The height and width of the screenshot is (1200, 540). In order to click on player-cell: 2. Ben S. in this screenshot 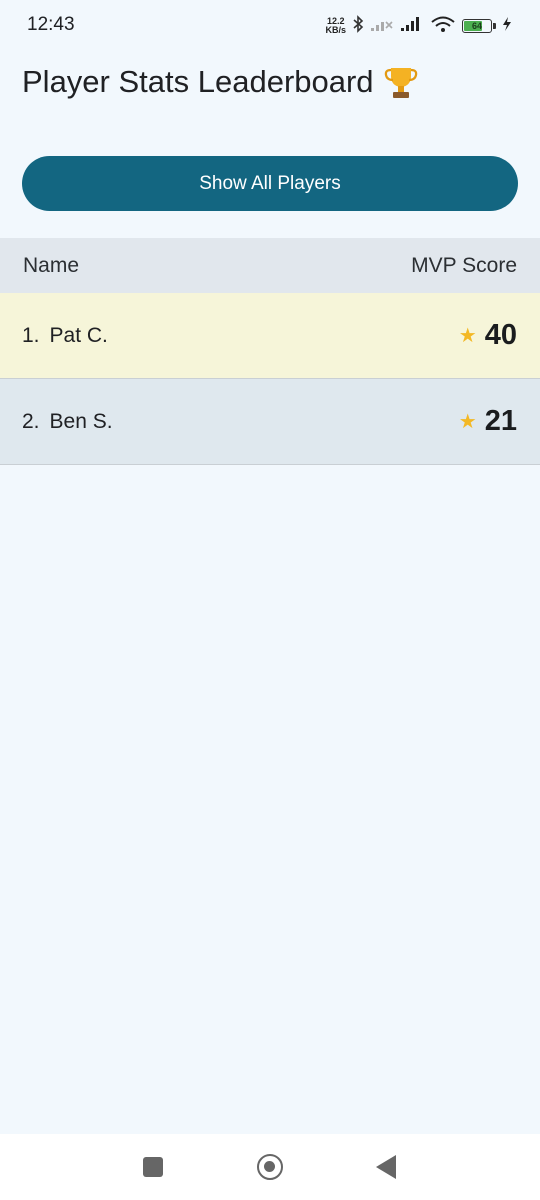, I will do `click(67, 422)`.